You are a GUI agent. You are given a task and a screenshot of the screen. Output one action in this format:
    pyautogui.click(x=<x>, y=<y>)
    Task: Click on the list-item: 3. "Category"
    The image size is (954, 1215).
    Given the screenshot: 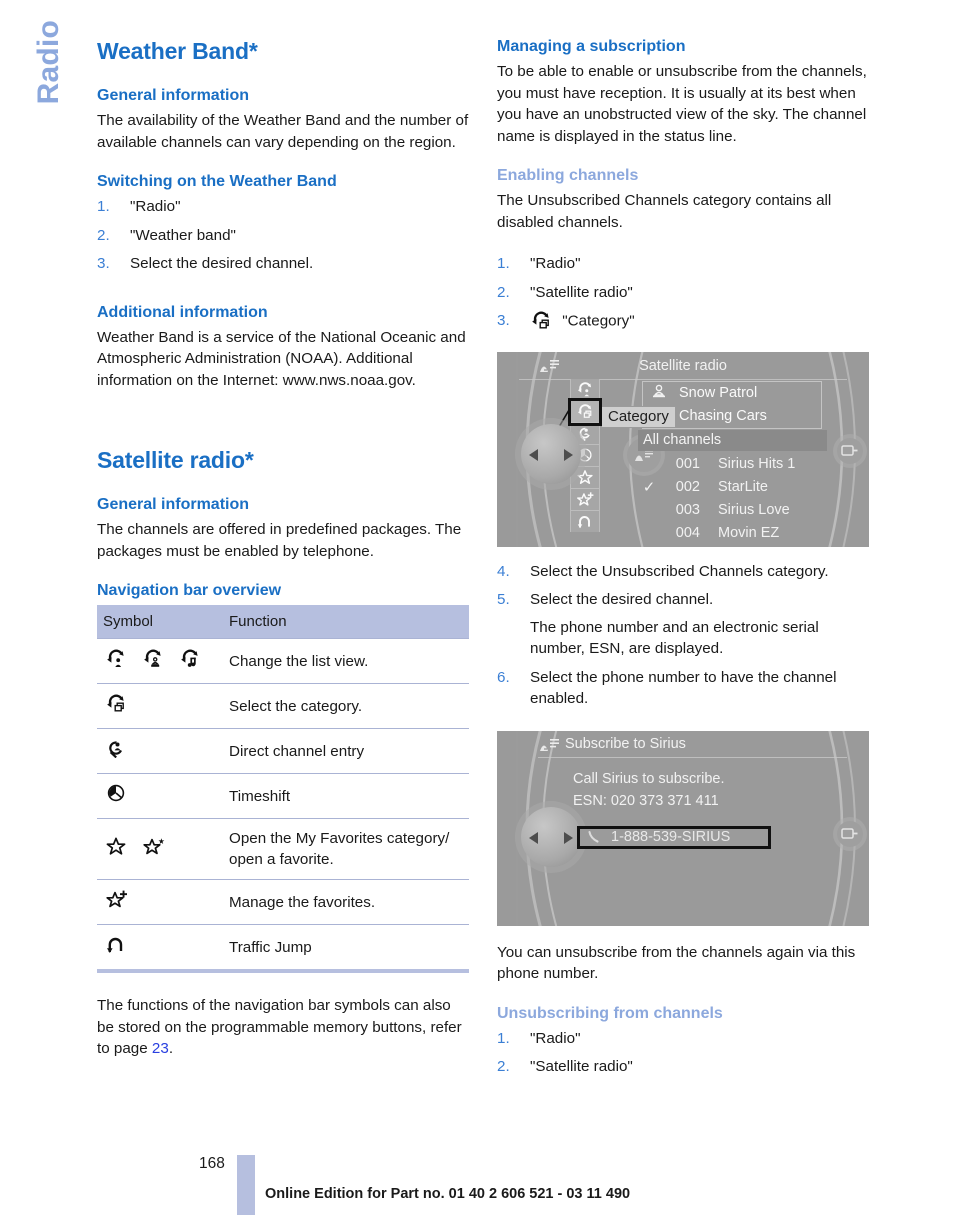 What is the action you would take?
    pyautogui.click(x=683, y=321)
    